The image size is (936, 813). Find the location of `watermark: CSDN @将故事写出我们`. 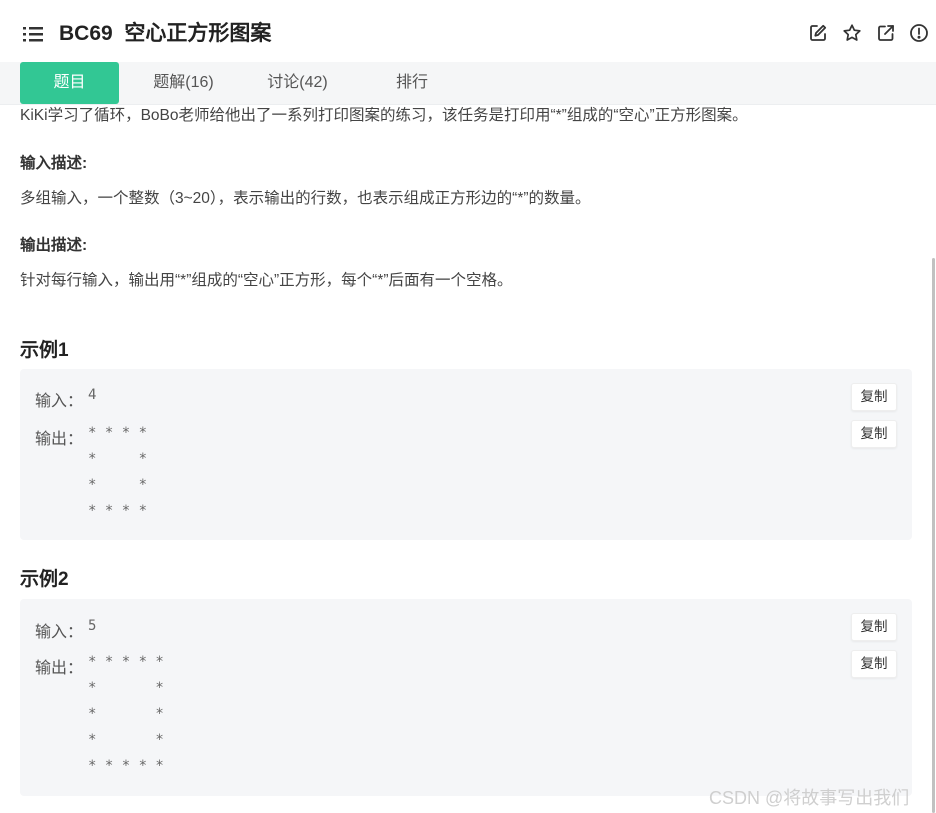

watermark: CSDN @将故事写出我们 is located at coordinates (809, 798).